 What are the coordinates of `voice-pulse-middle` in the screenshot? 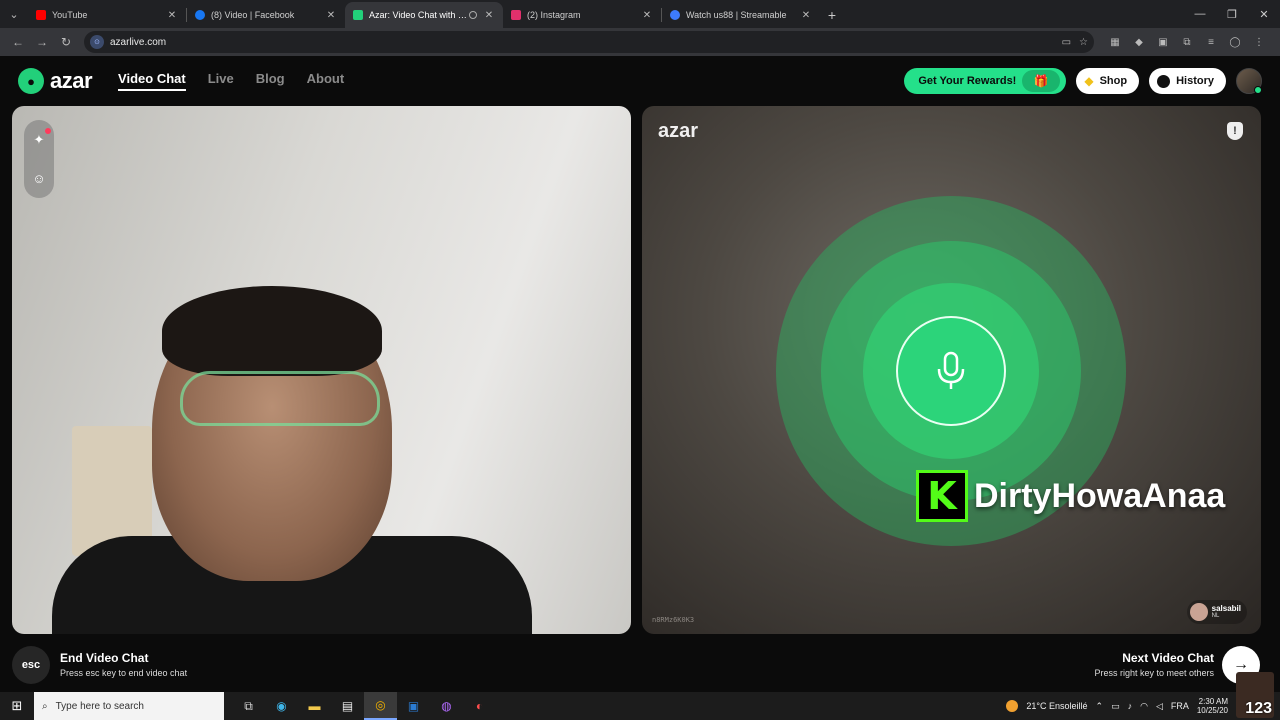 It's located at (951, 371).